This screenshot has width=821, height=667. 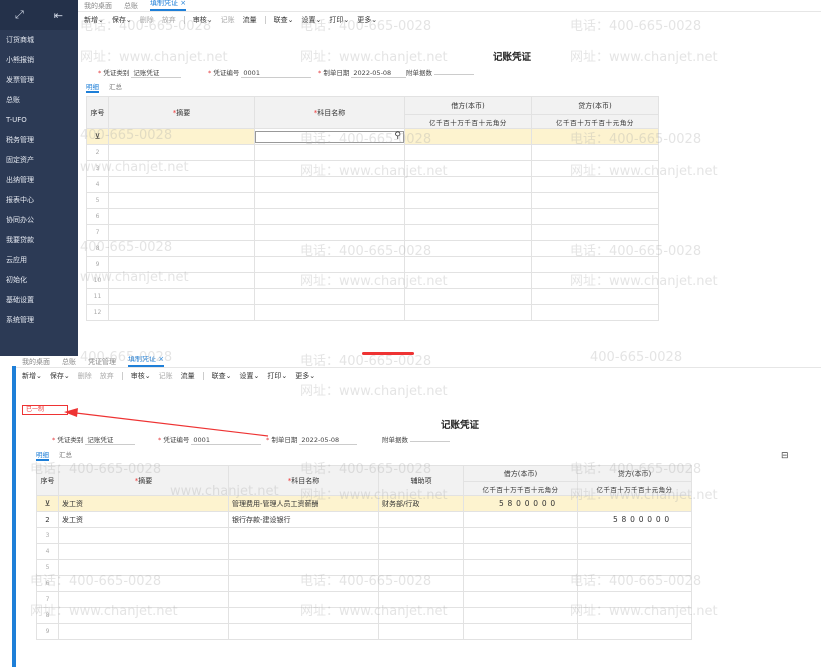 I want to click on account-input: ⚲, so click(x=329, y=136).